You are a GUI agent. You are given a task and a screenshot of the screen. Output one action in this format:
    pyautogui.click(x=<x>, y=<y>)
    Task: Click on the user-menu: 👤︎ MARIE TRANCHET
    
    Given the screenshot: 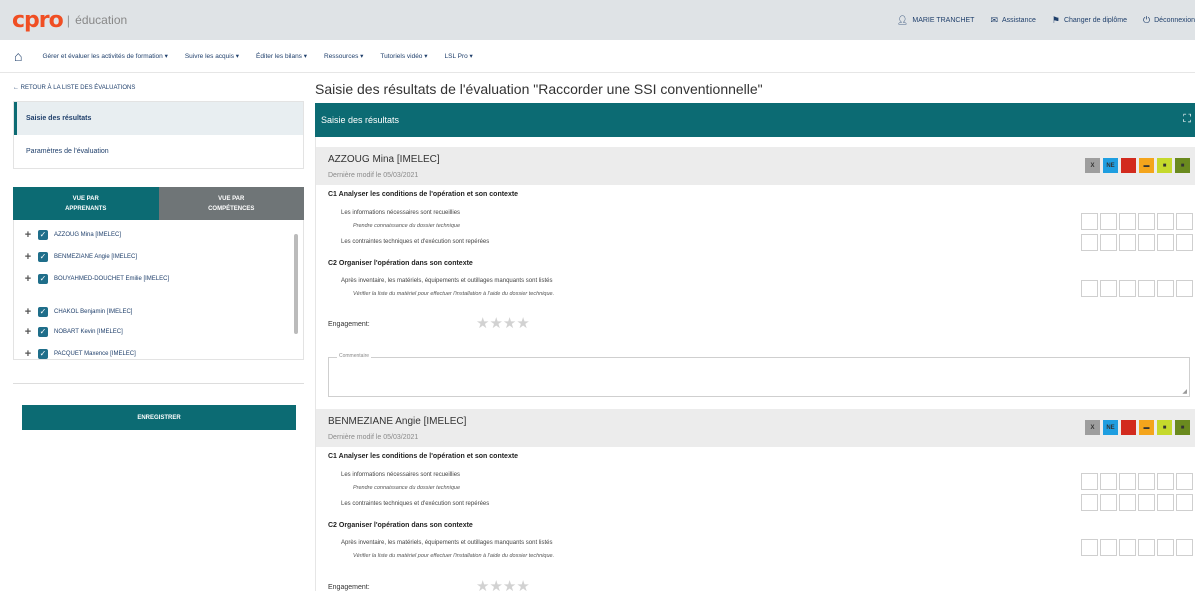 What is the action you would take?
    pyautogui.click(x=936, y=20)
    